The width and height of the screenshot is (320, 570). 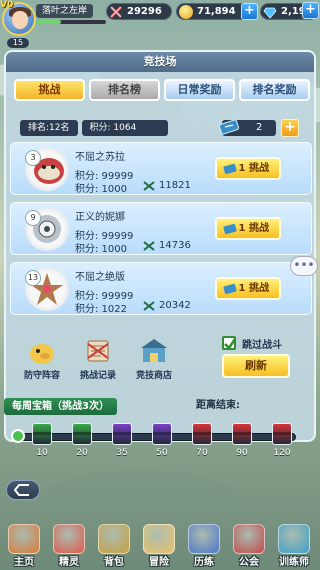 What do you see at coordinates (33, 218) in the screenshot?
I see `opponent-rank: 9` at bounding box center [33, 218].